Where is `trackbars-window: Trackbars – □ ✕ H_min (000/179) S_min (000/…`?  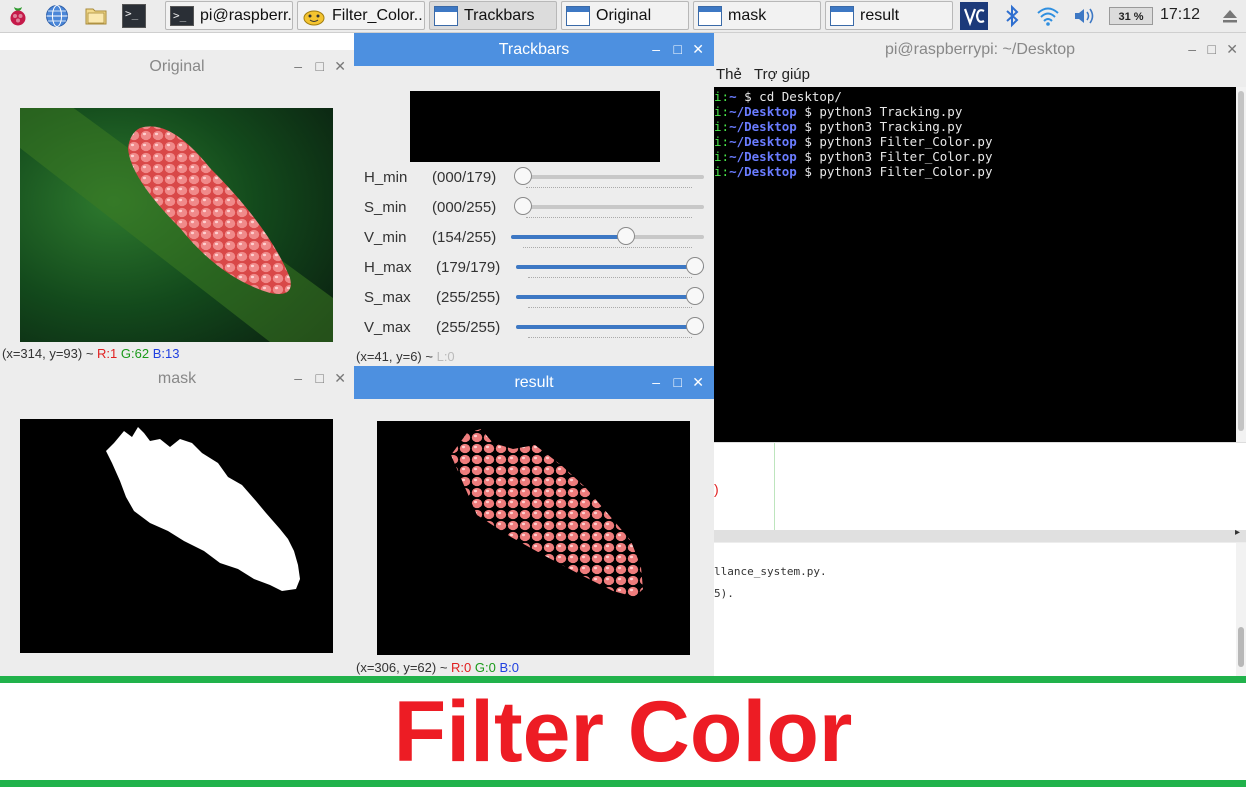
trackbars-window: Trackbars – □ ✕ H_min (000/179) S_min (000/… is located at coordinates (534, 199).